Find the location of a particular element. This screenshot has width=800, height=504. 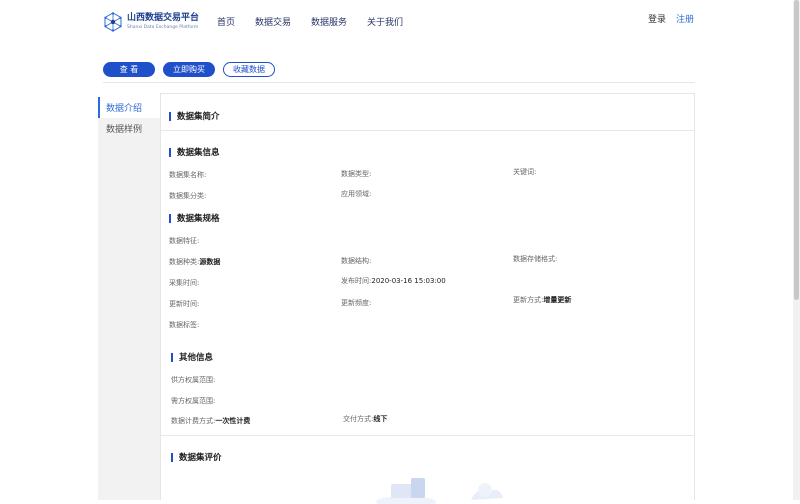

nav-item-home: 首页 is located at coordinates (226, 21).